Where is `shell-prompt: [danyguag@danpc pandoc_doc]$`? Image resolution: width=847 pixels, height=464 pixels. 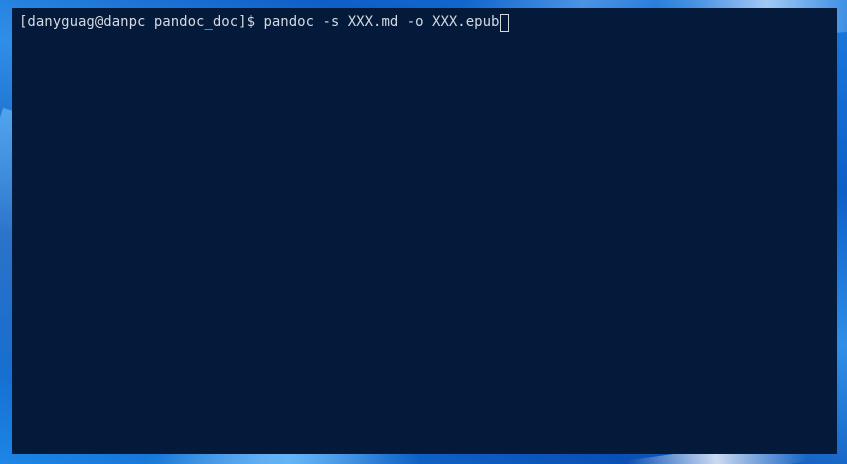 shell-prompt: [danyguag@danpc pandoc_doc]$ is located at coordinates (141, 22).